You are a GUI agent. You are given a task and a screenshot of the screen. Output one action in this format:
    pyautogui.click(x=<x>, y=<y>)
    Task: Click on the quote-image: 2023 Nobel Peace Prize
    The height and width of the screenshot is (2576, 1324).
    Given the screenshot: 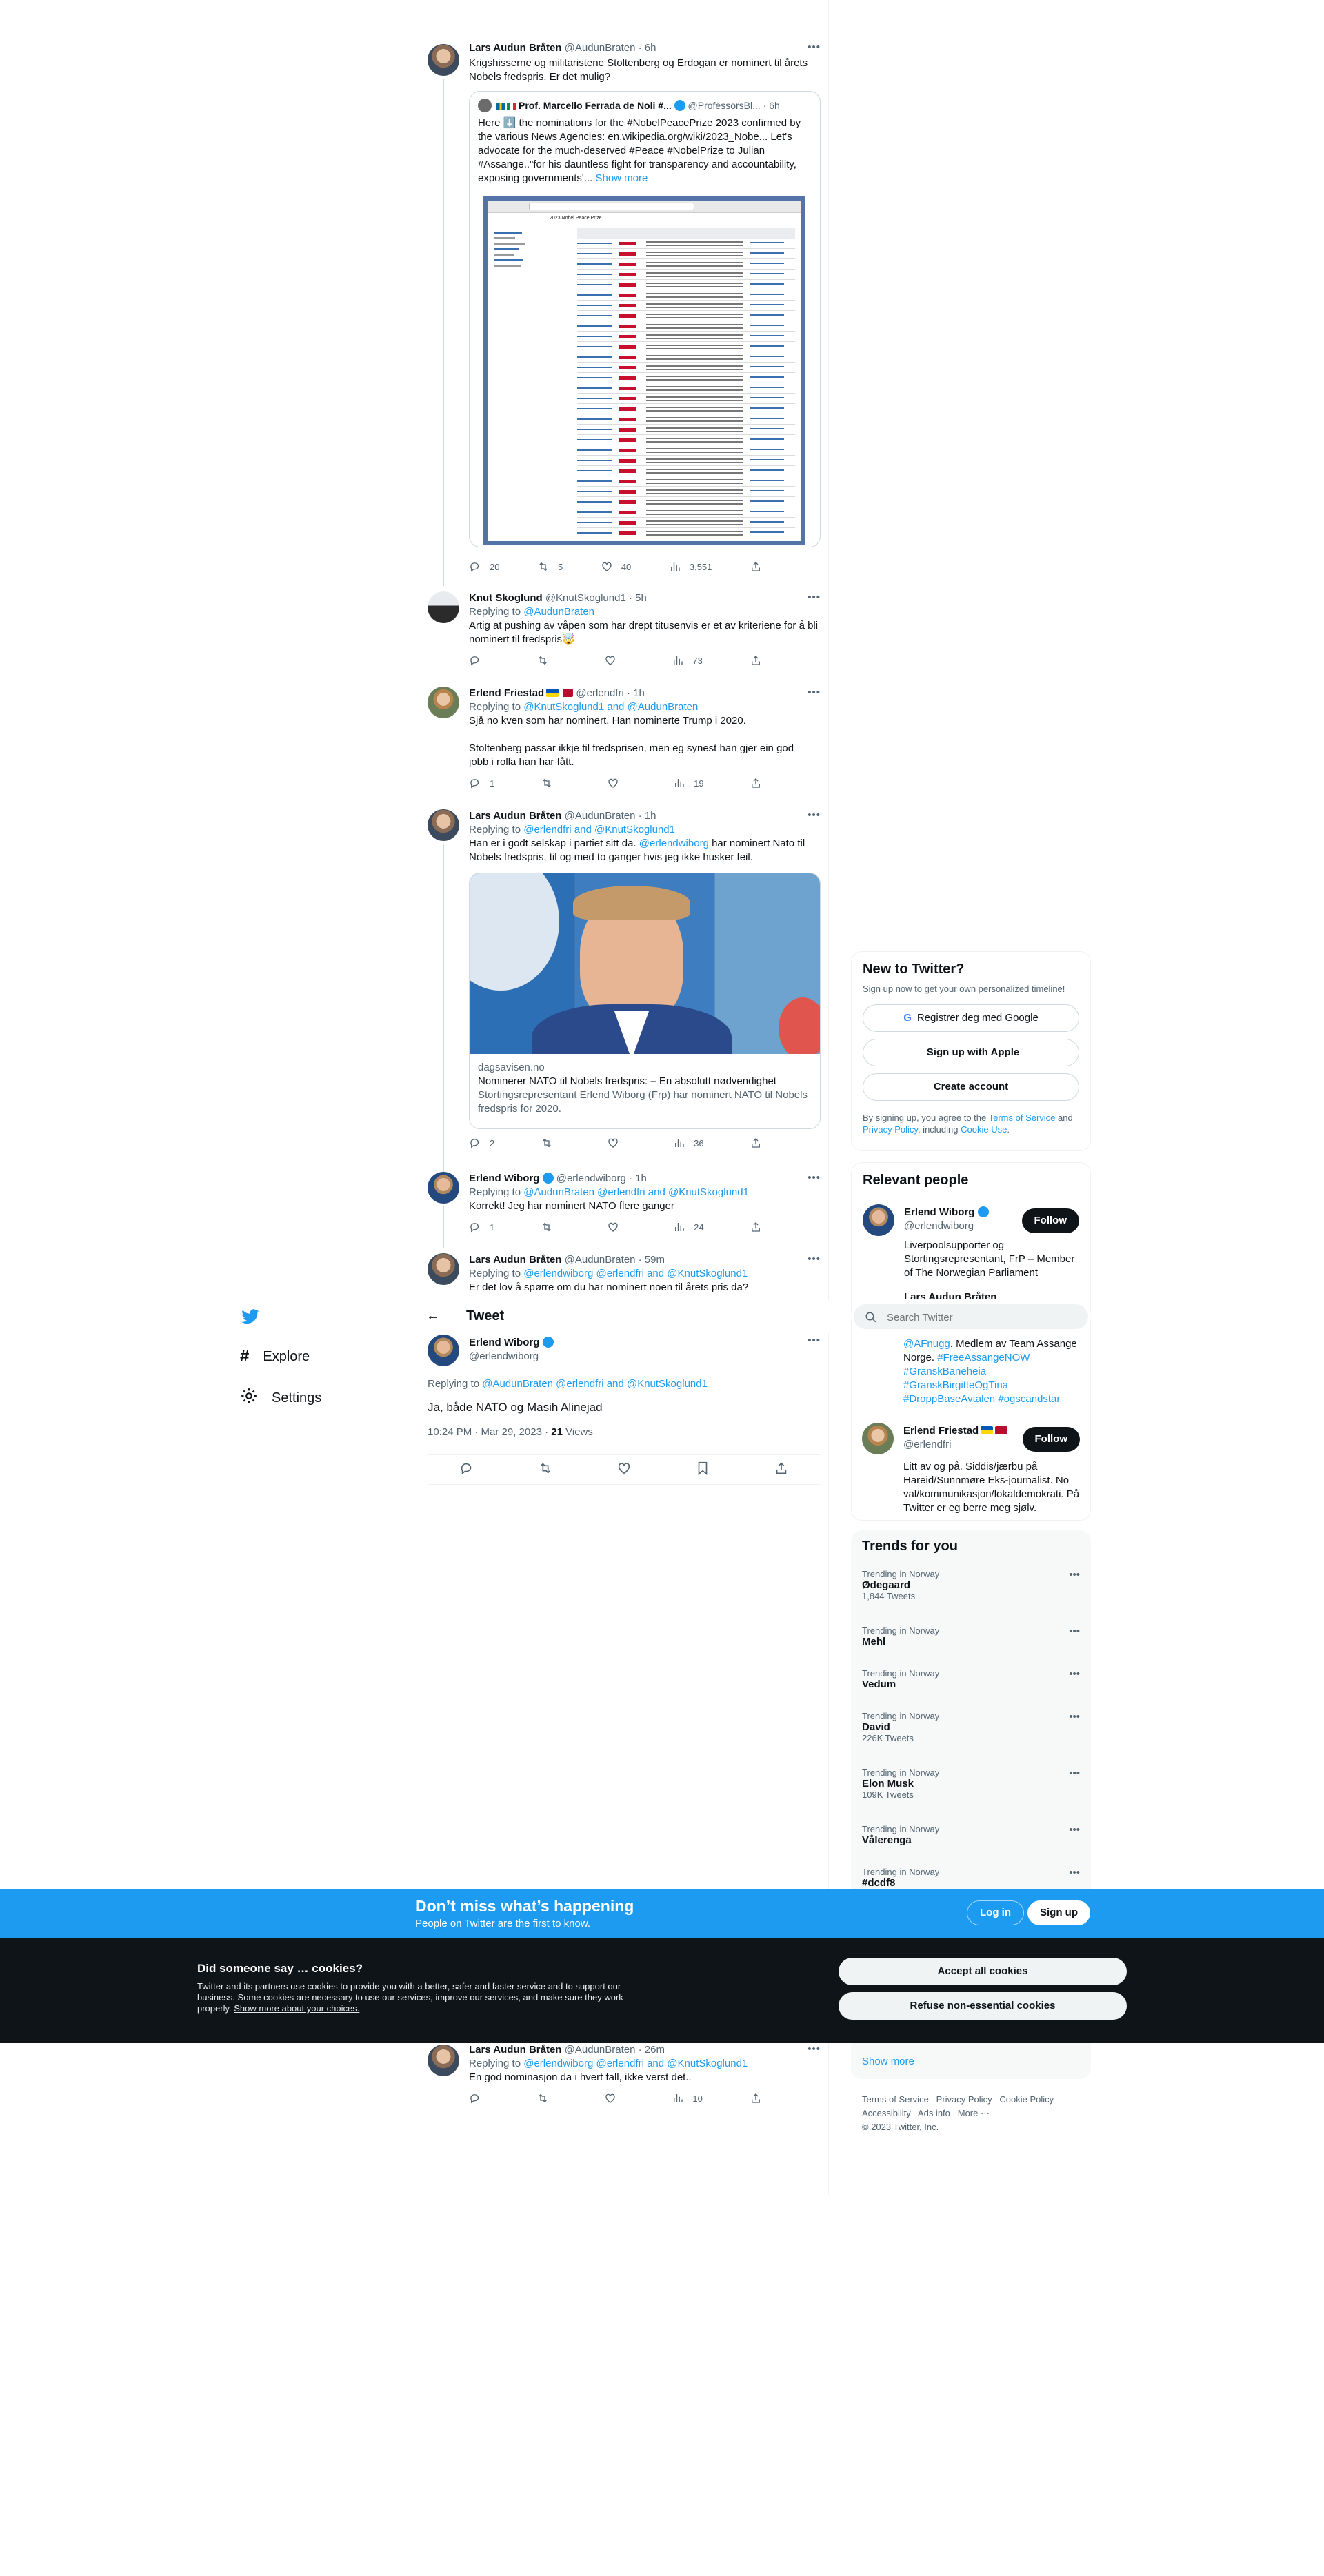 What is the action you would take?
    pyautogui.click(x=644, y=370)
    